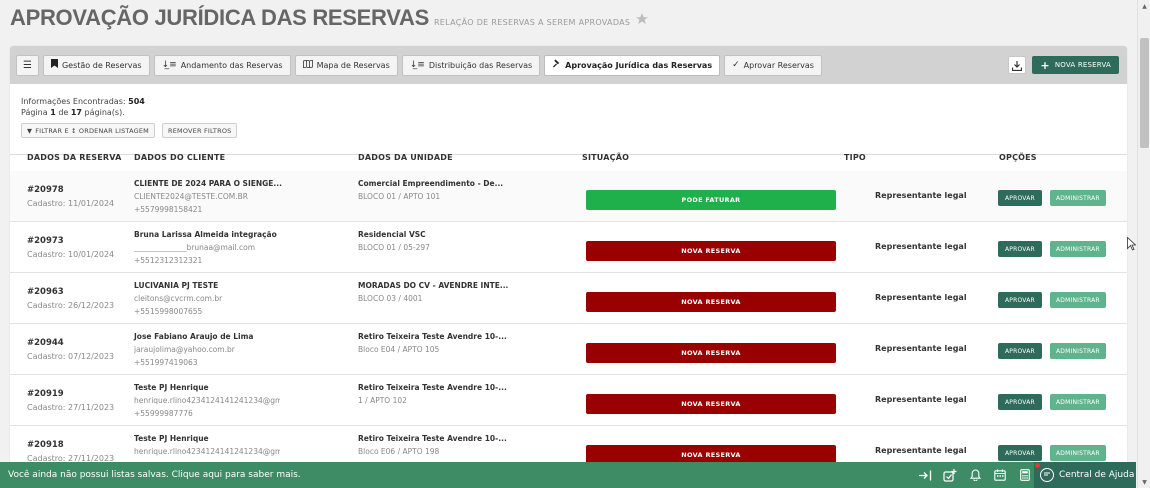 The height and width of the screenshot is (488, 1150). Describe the element at coordinates (168, 209) in the screenshot. I see `client-phone: +5579998158421` at that location.